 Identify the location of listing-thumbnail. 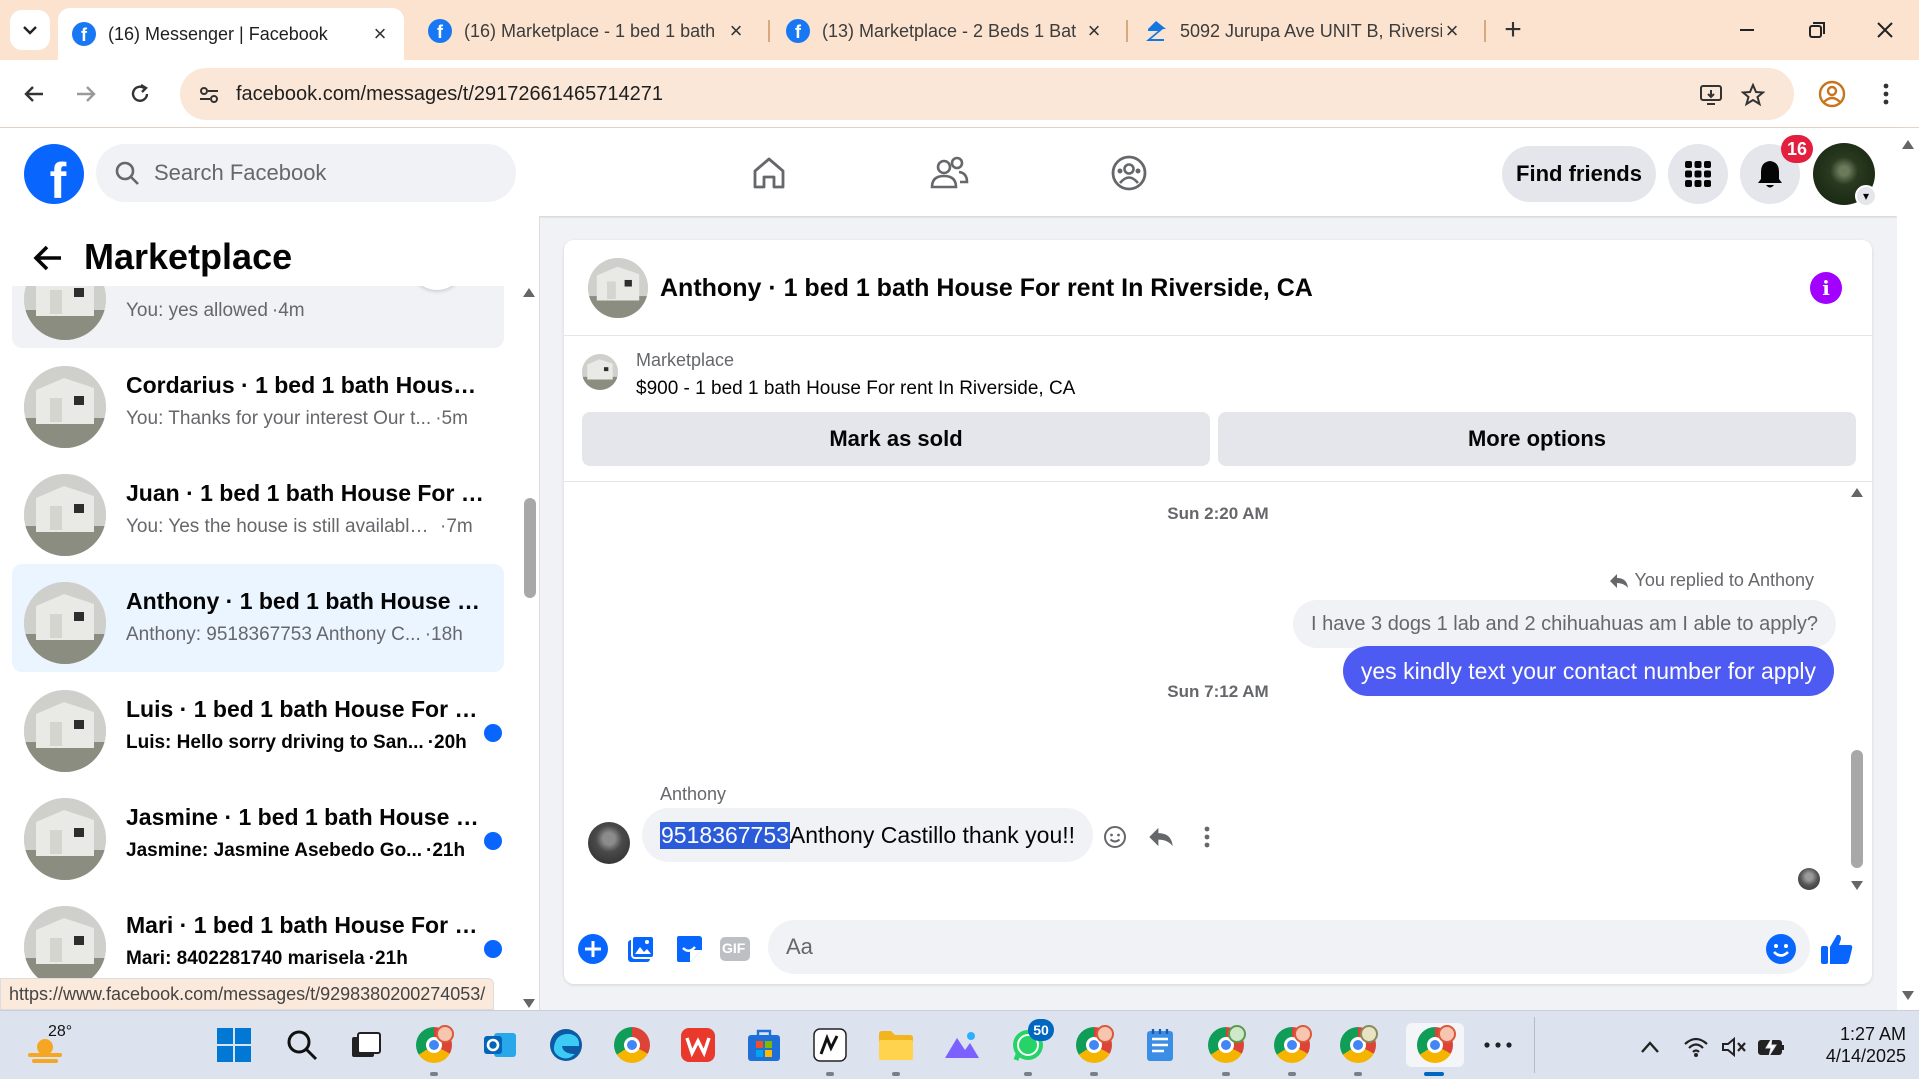
(600, 372).